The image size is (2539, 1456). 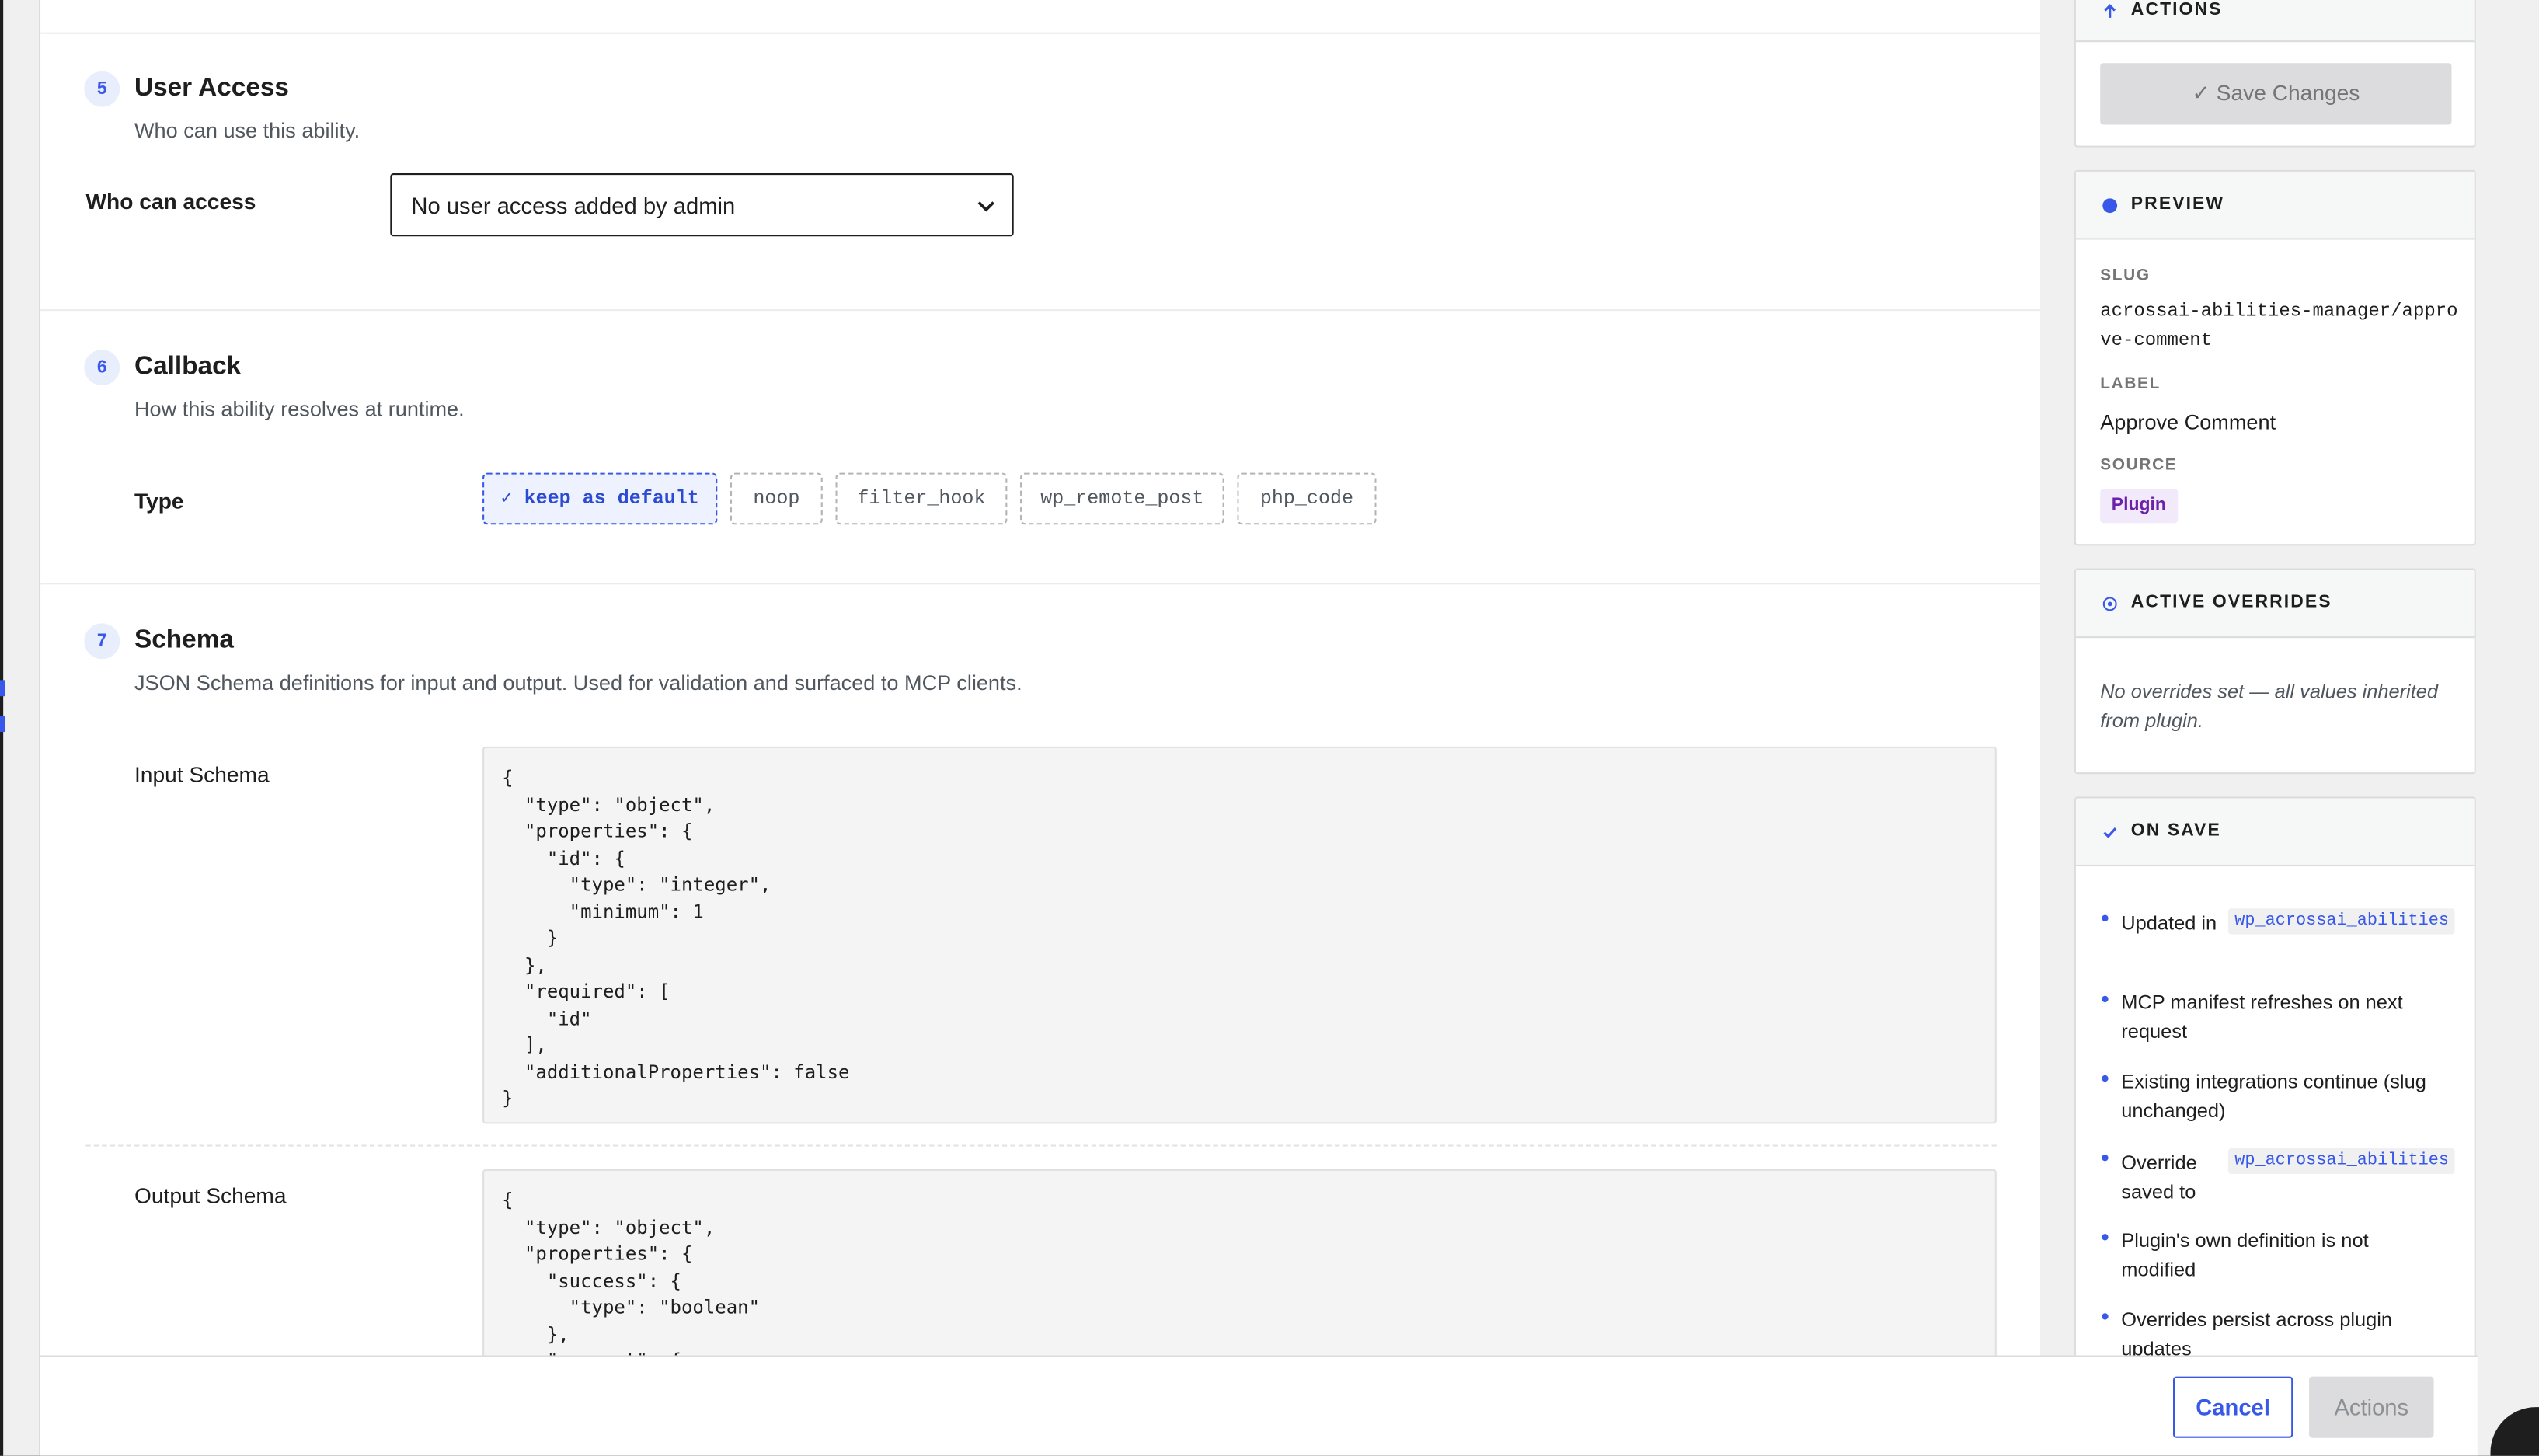 What do you see at coordinates (2175, 831) in the screenshot?
I see `card-title: ON SAVE` at bounding box center [2175, 831].